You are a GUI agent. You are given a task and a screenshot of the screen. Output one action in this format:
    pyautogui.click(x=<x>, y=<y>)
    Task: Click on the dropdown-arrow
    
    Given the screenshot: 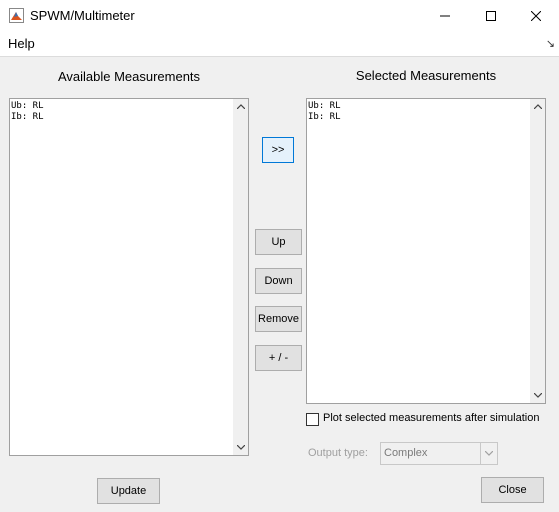 What is the action you would take?
    pyautogui.click(x=488, y=453)
    